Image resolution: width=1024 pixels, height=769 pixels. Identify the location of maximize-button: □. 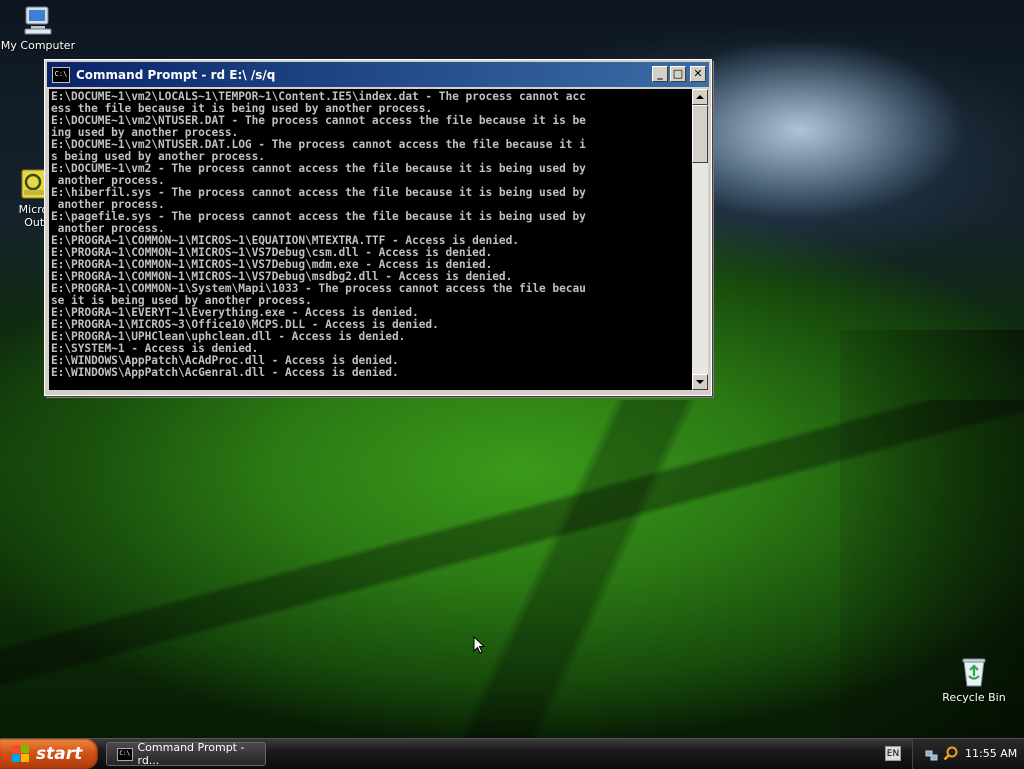
(678, 74).